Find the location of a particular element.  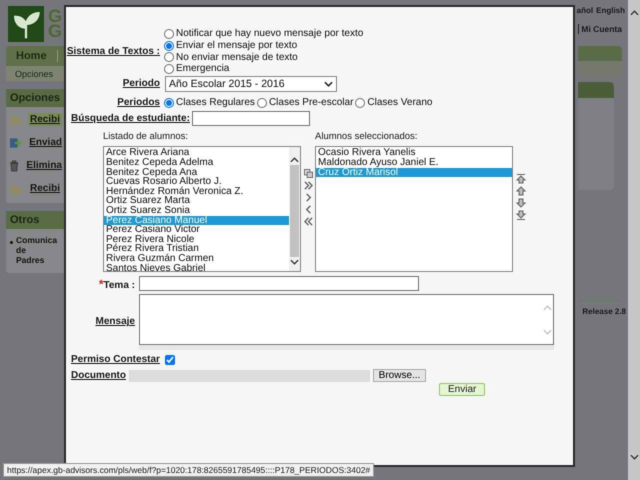

radio-label: Emergencia is located at coordinates (203, 68).